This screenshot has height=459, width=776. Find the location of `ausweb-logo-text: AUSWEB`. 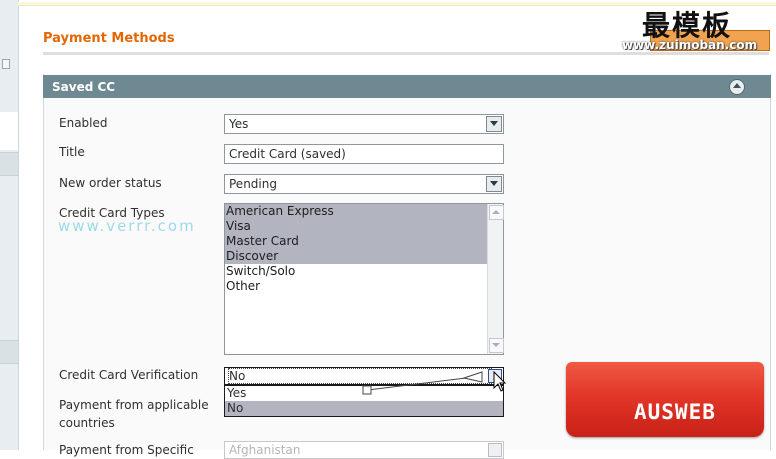

ausweb-logo-text: AUSWEB is located at coordinates (675, 412).